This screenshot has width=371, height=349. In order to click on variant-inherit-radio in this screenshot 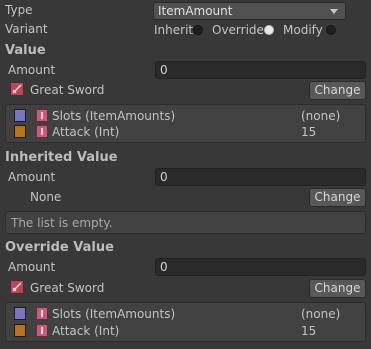, I will do `click(198, 30)`.